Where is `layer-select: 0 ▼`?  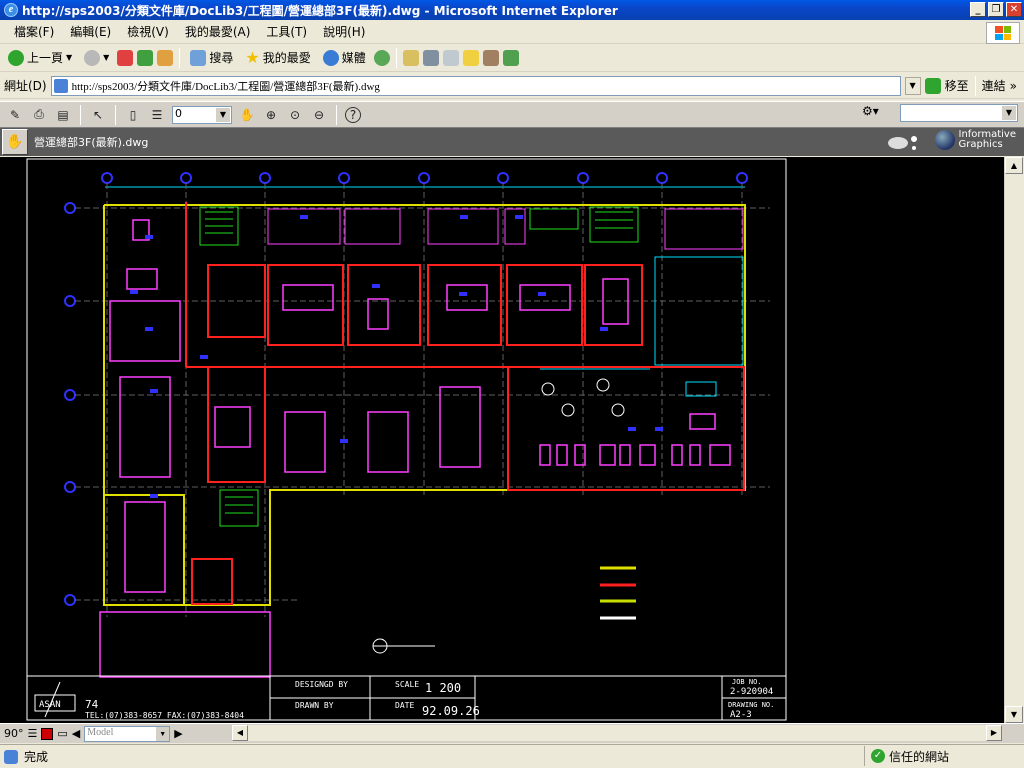 layer-select: 0 ▼ is located at coordinates (202, 114).